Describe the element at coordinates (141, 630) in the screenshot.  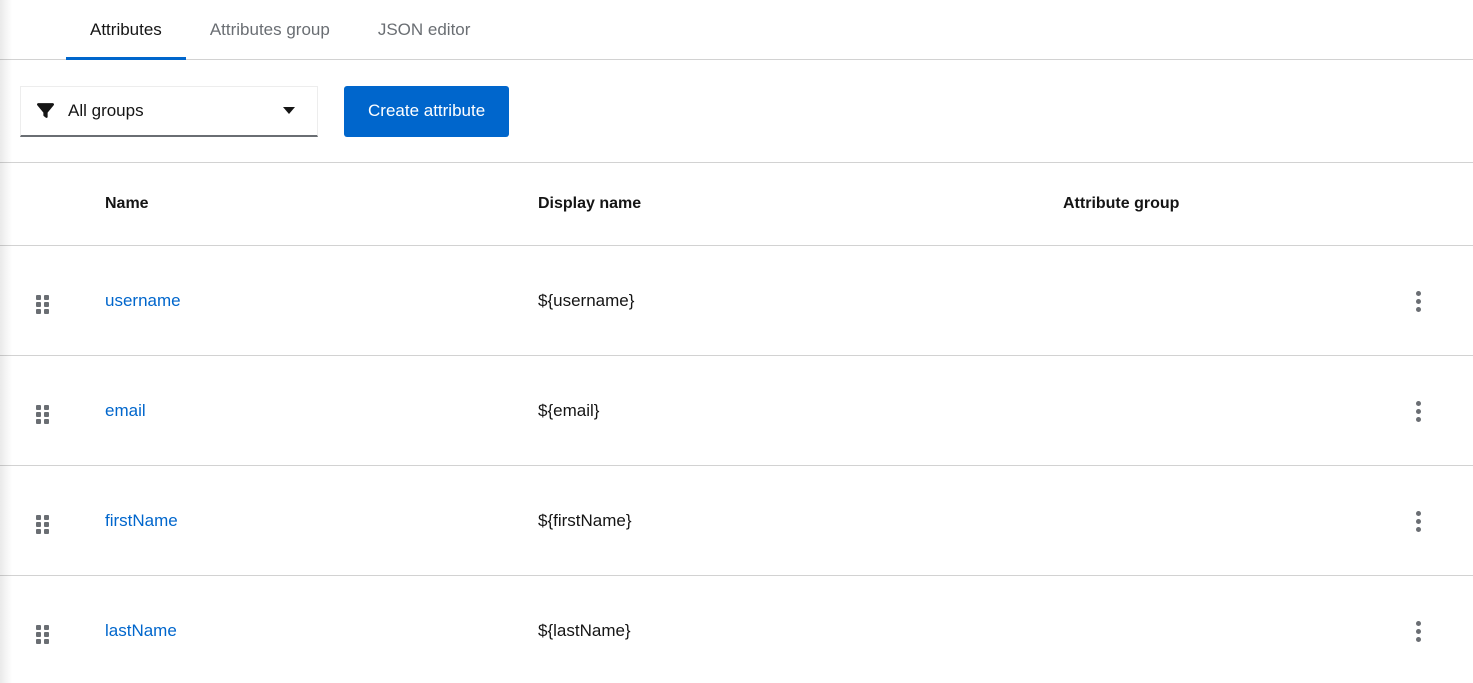
I see `attribute-name-link: lastName` at that location.